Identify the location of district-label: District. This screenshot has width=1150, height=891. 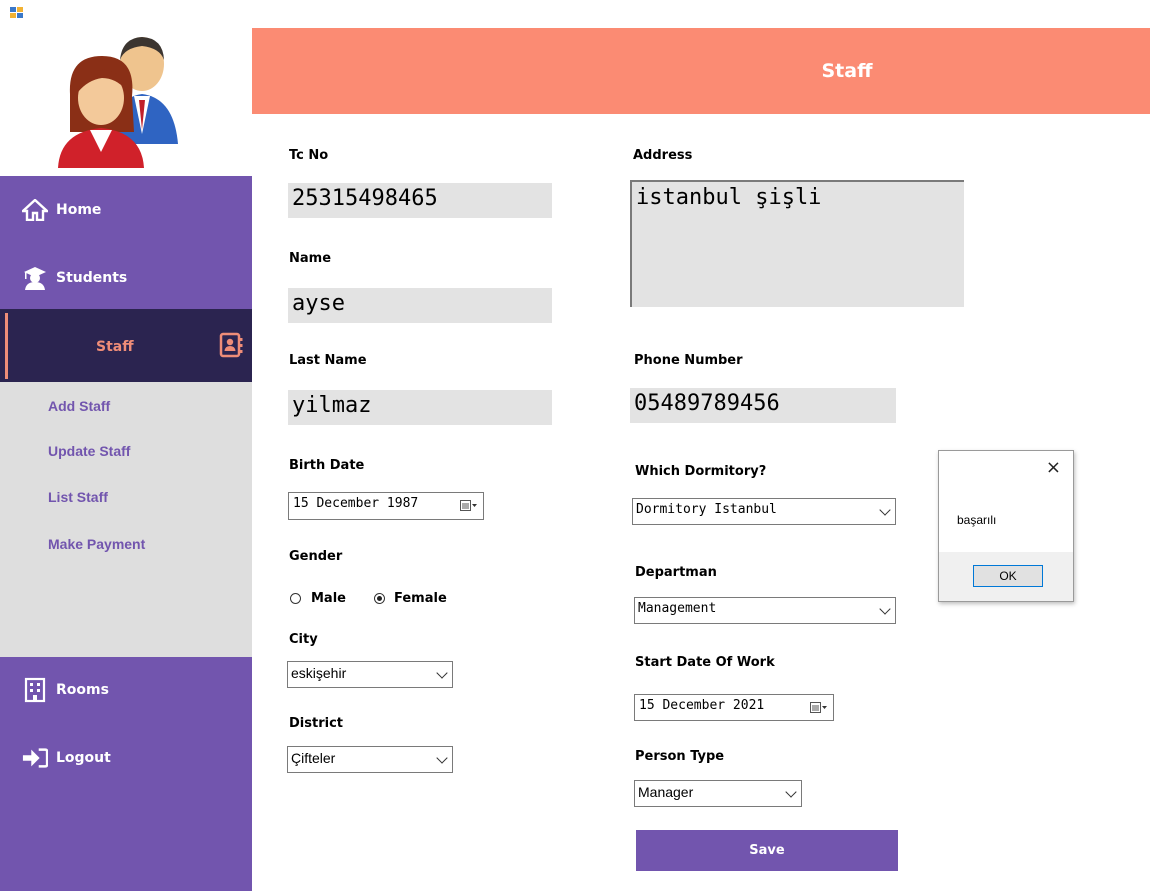
(316, 723).